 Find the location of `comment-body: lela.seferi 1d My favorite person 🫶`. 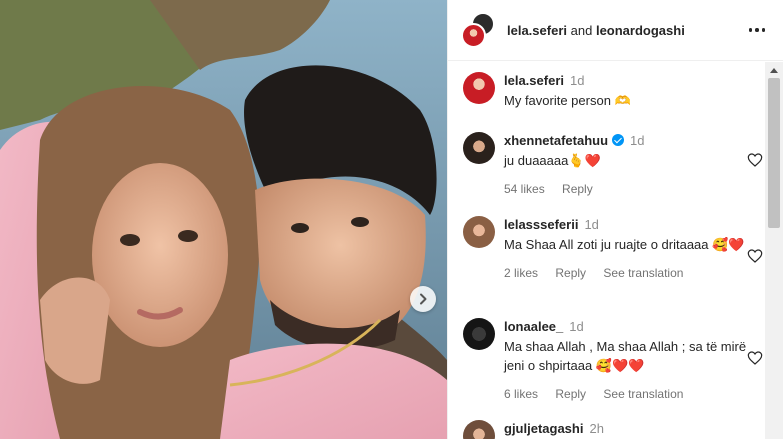

comment-body: lela.seferi 1d My favorite person 🫶 is located at coordinates (633, 91).